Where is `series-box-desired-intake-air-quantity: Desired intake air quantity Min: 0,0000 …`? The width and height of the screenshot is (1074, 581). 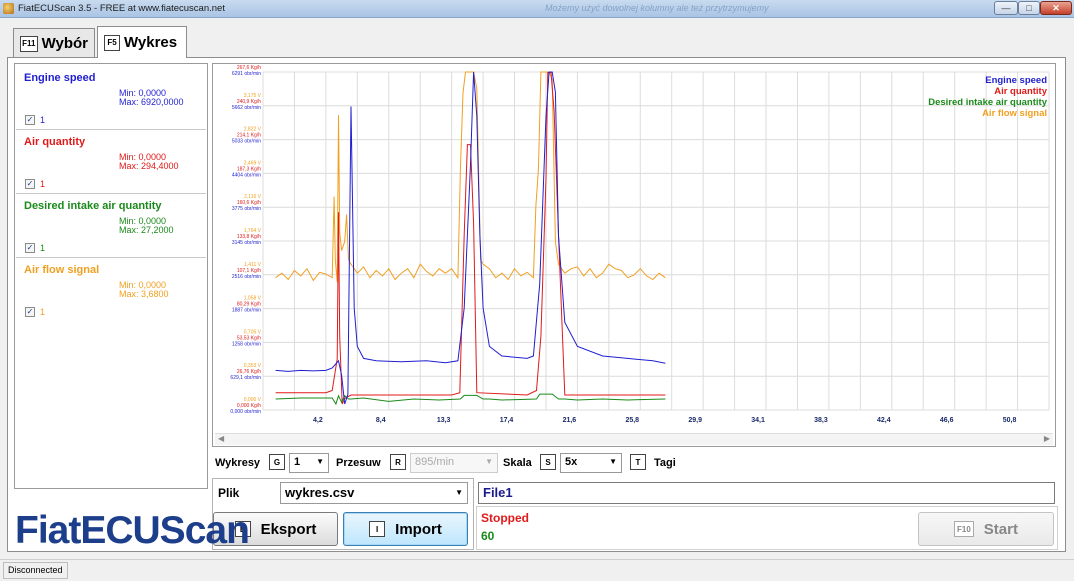 series-box-desired-intake-air-quantity: Desired intake air quantity Min: 0,0000 … is located at coordinates (111, 226).